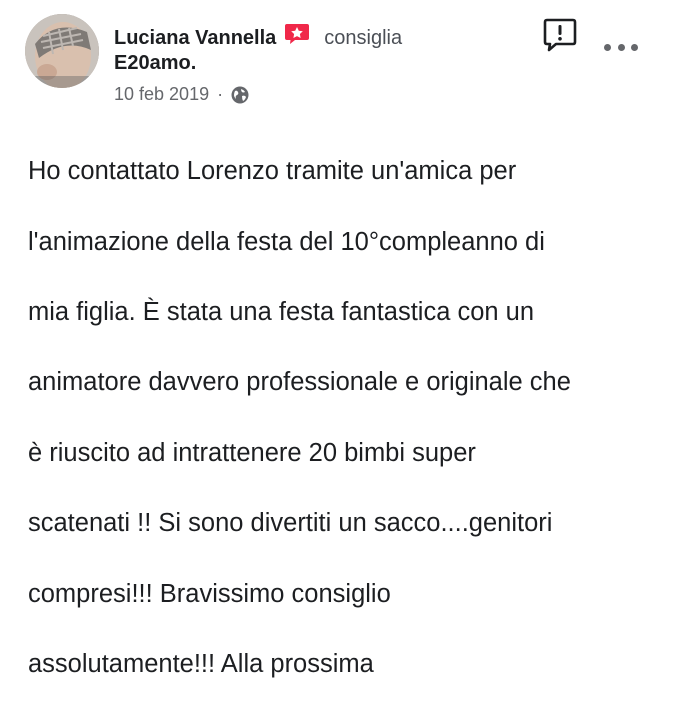 The width and height of the screenshot is (700, 717). Describe the element at coordinates (195, 38) in the screenshot. I see `author-name: Luciana Vannella` at that location.